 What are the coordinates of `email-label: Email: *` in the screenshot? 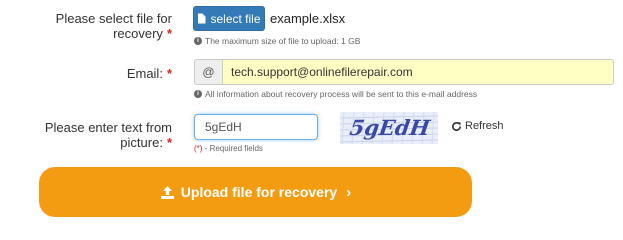 It's located at (86, 73).